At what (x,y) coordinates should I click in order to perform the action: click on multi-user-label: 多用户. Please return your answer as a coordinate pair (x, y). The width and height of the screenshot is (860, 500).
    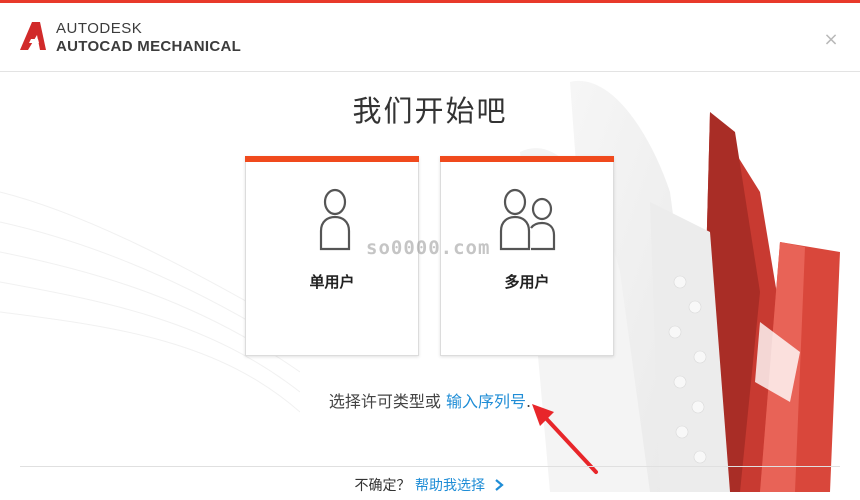
    Looking at the image, I should click on (527, 282).